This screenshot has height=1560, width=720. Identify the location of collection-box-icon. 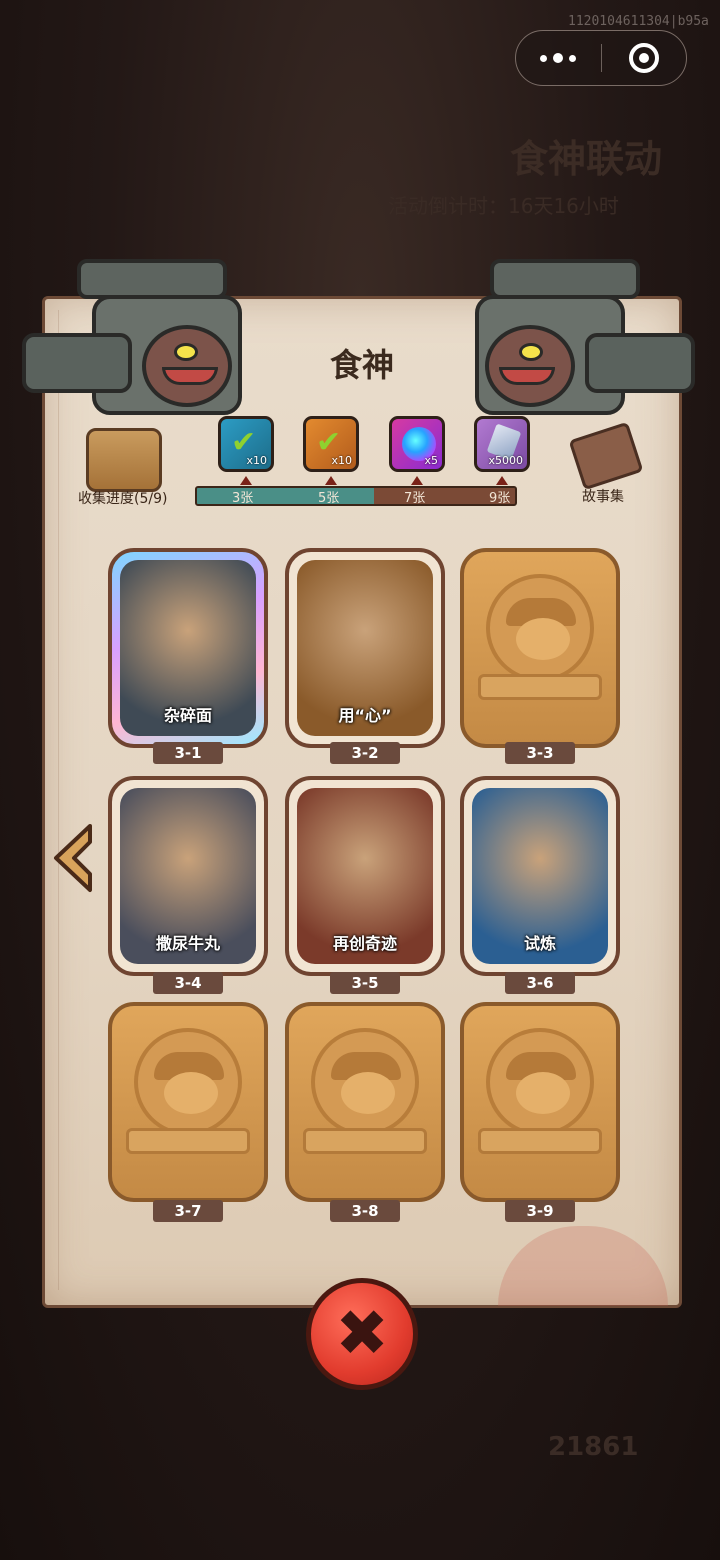
(124, 460).